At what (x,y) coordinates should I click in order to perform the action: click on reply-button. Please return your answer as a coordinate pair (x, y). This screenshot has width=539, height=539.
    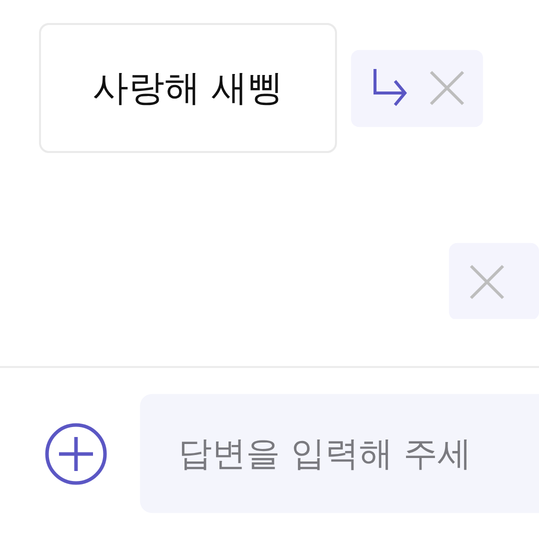
    Looking at the image, I should click on (390, 88).